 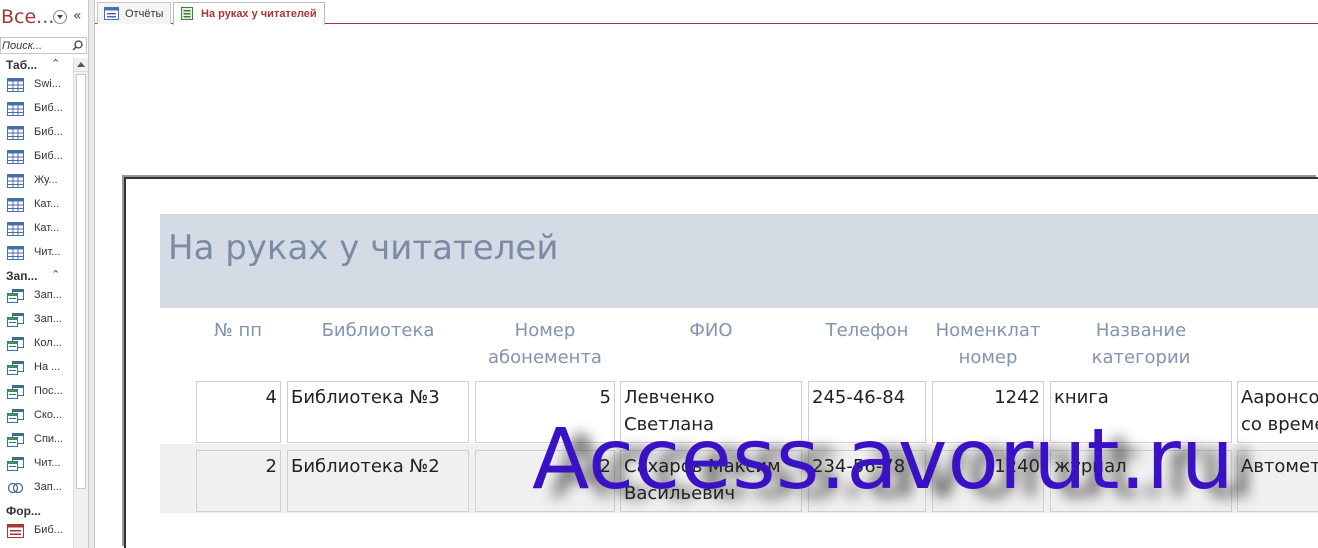 What do you see at coordinates (867, 412) in the screenshot?
I see `cell-phone: 245-46-84` at bounding box center [867, 412].